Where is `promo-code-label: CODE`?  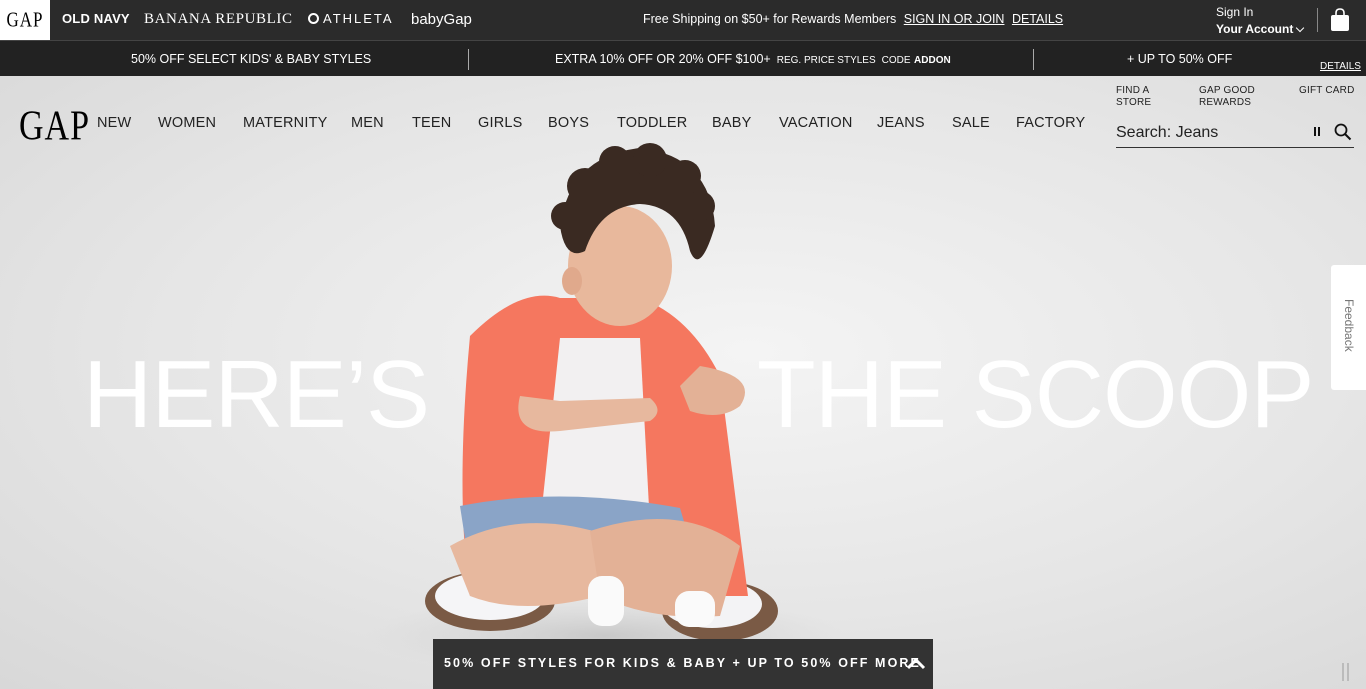 promo-code-label: CODE is located at coordinates (896, 60).